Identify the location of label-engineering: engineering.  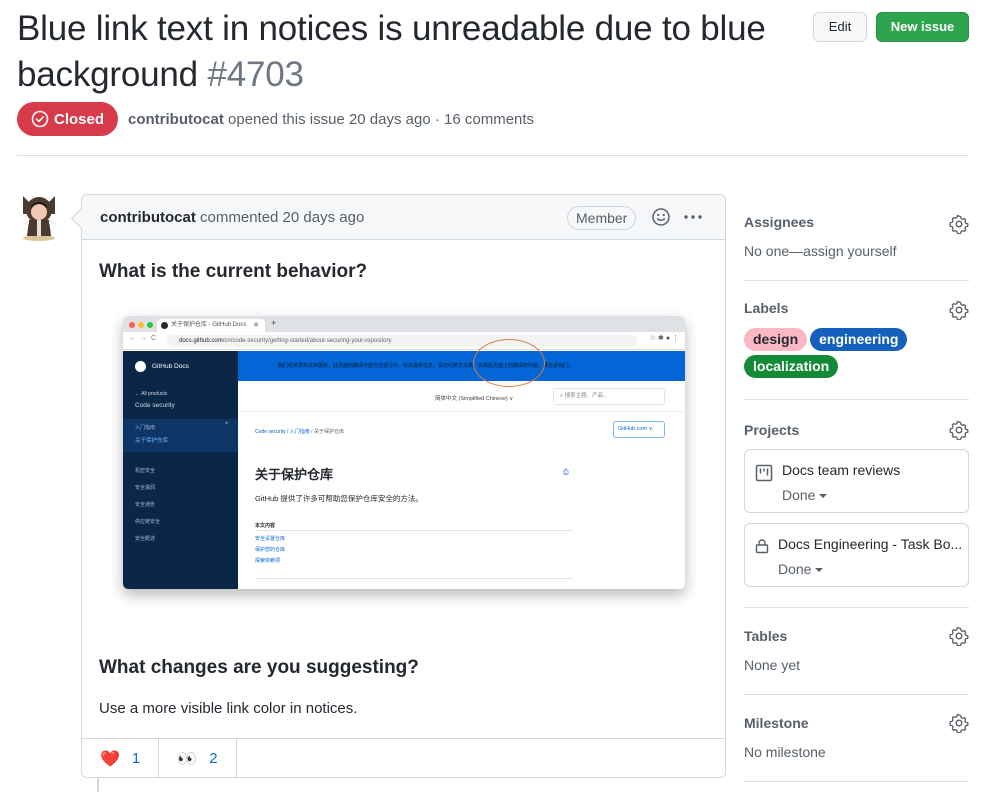
(859, 339).